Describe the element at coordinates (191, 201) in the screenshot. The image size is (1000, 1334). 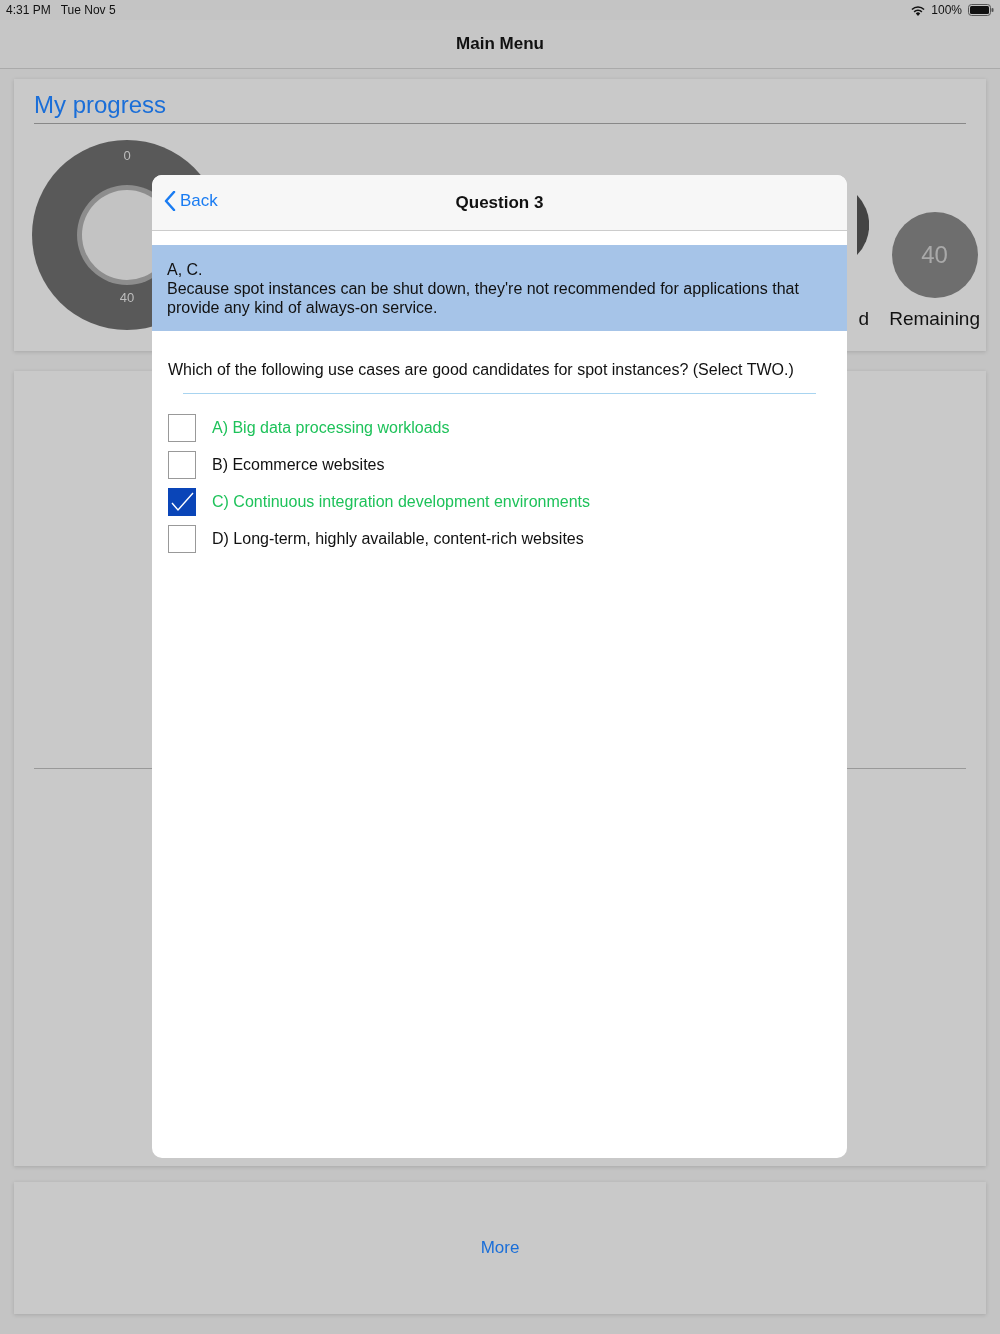
I see `back-button: Back` at that location.